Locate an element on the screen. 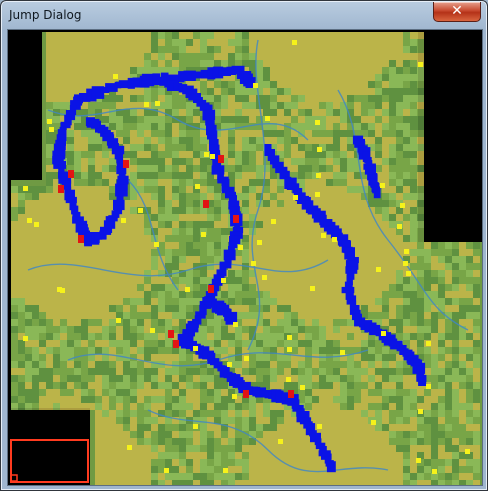  title-bar: Jump Dialog ✕ is located at coordinates (244, 15).